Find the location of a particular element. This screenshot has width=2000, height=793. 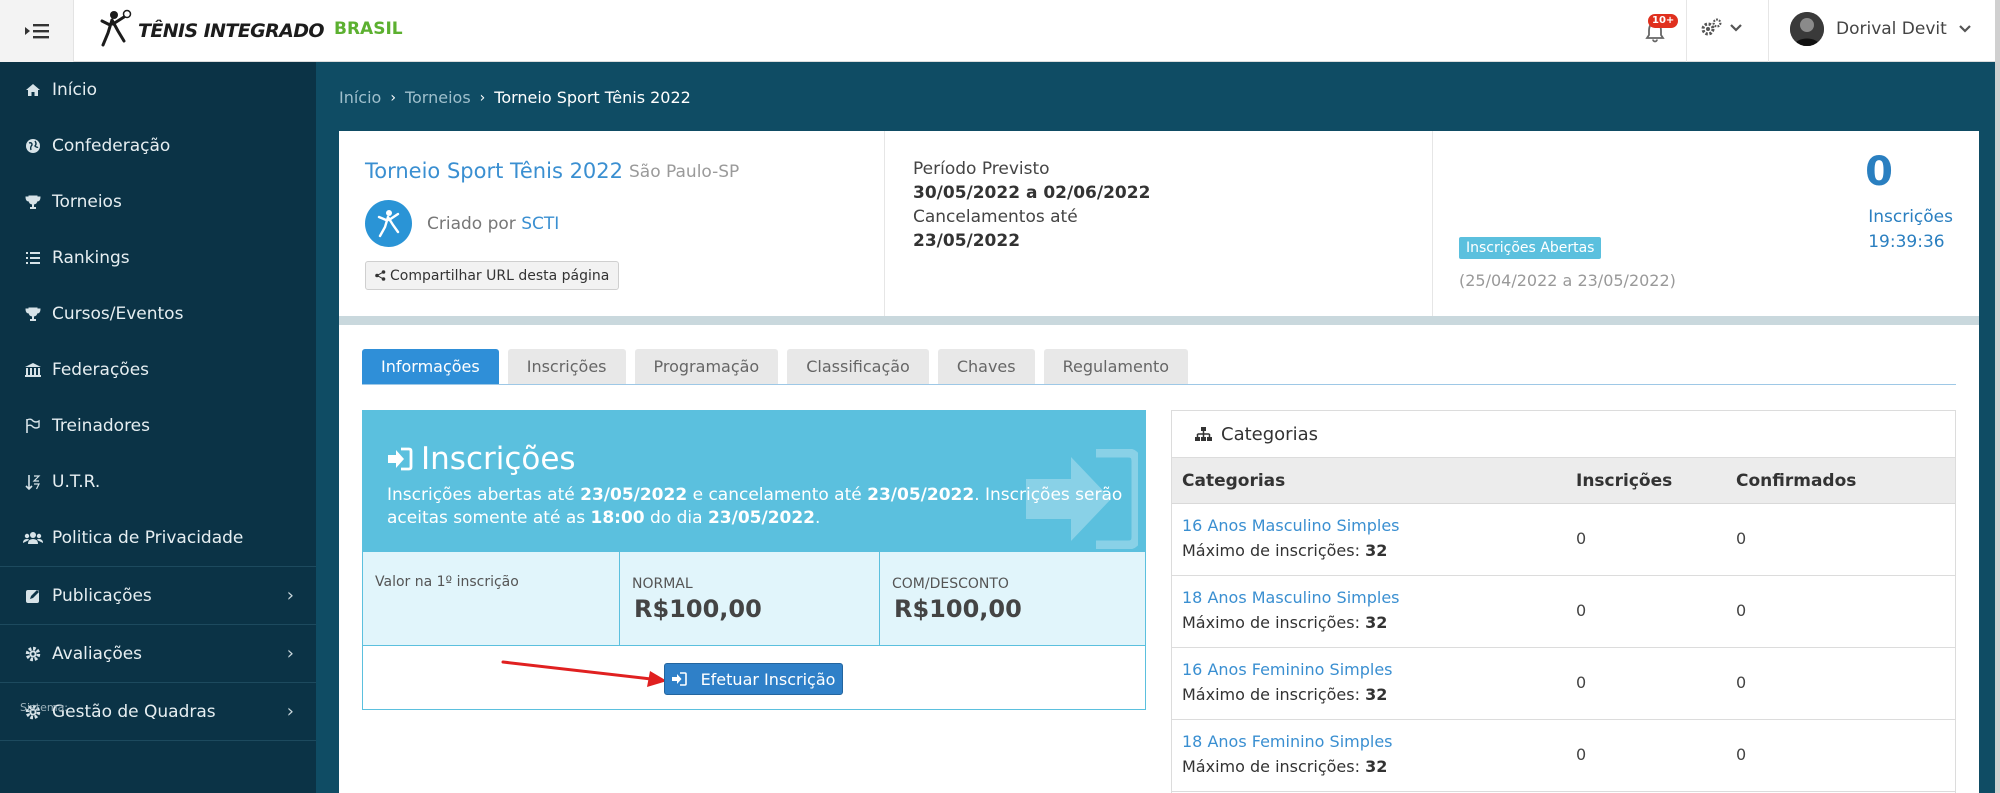

sidebar-item-confederacao: Confederação is located at coordinates (158, 146).